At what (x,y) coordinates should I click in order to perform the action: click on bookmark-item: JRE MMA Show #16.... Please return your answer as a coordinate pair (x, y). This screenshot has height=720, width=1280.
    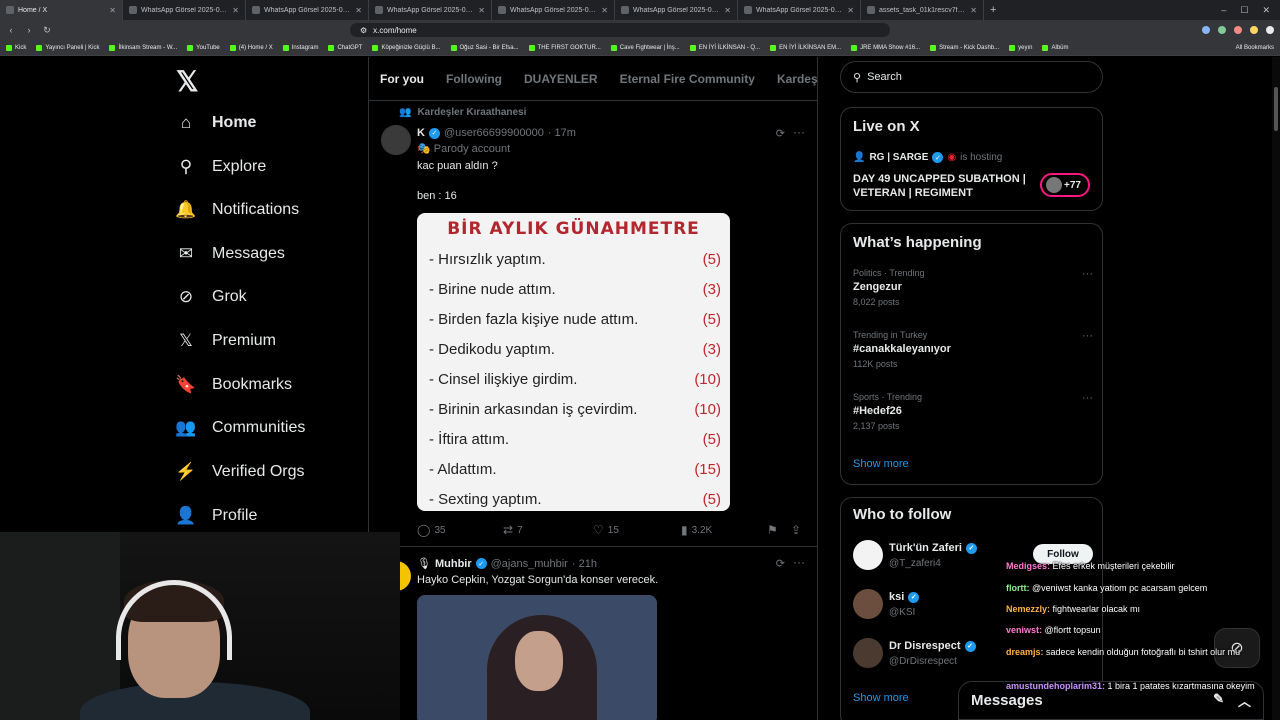
    Looking at the image, I should click on (885, 47).